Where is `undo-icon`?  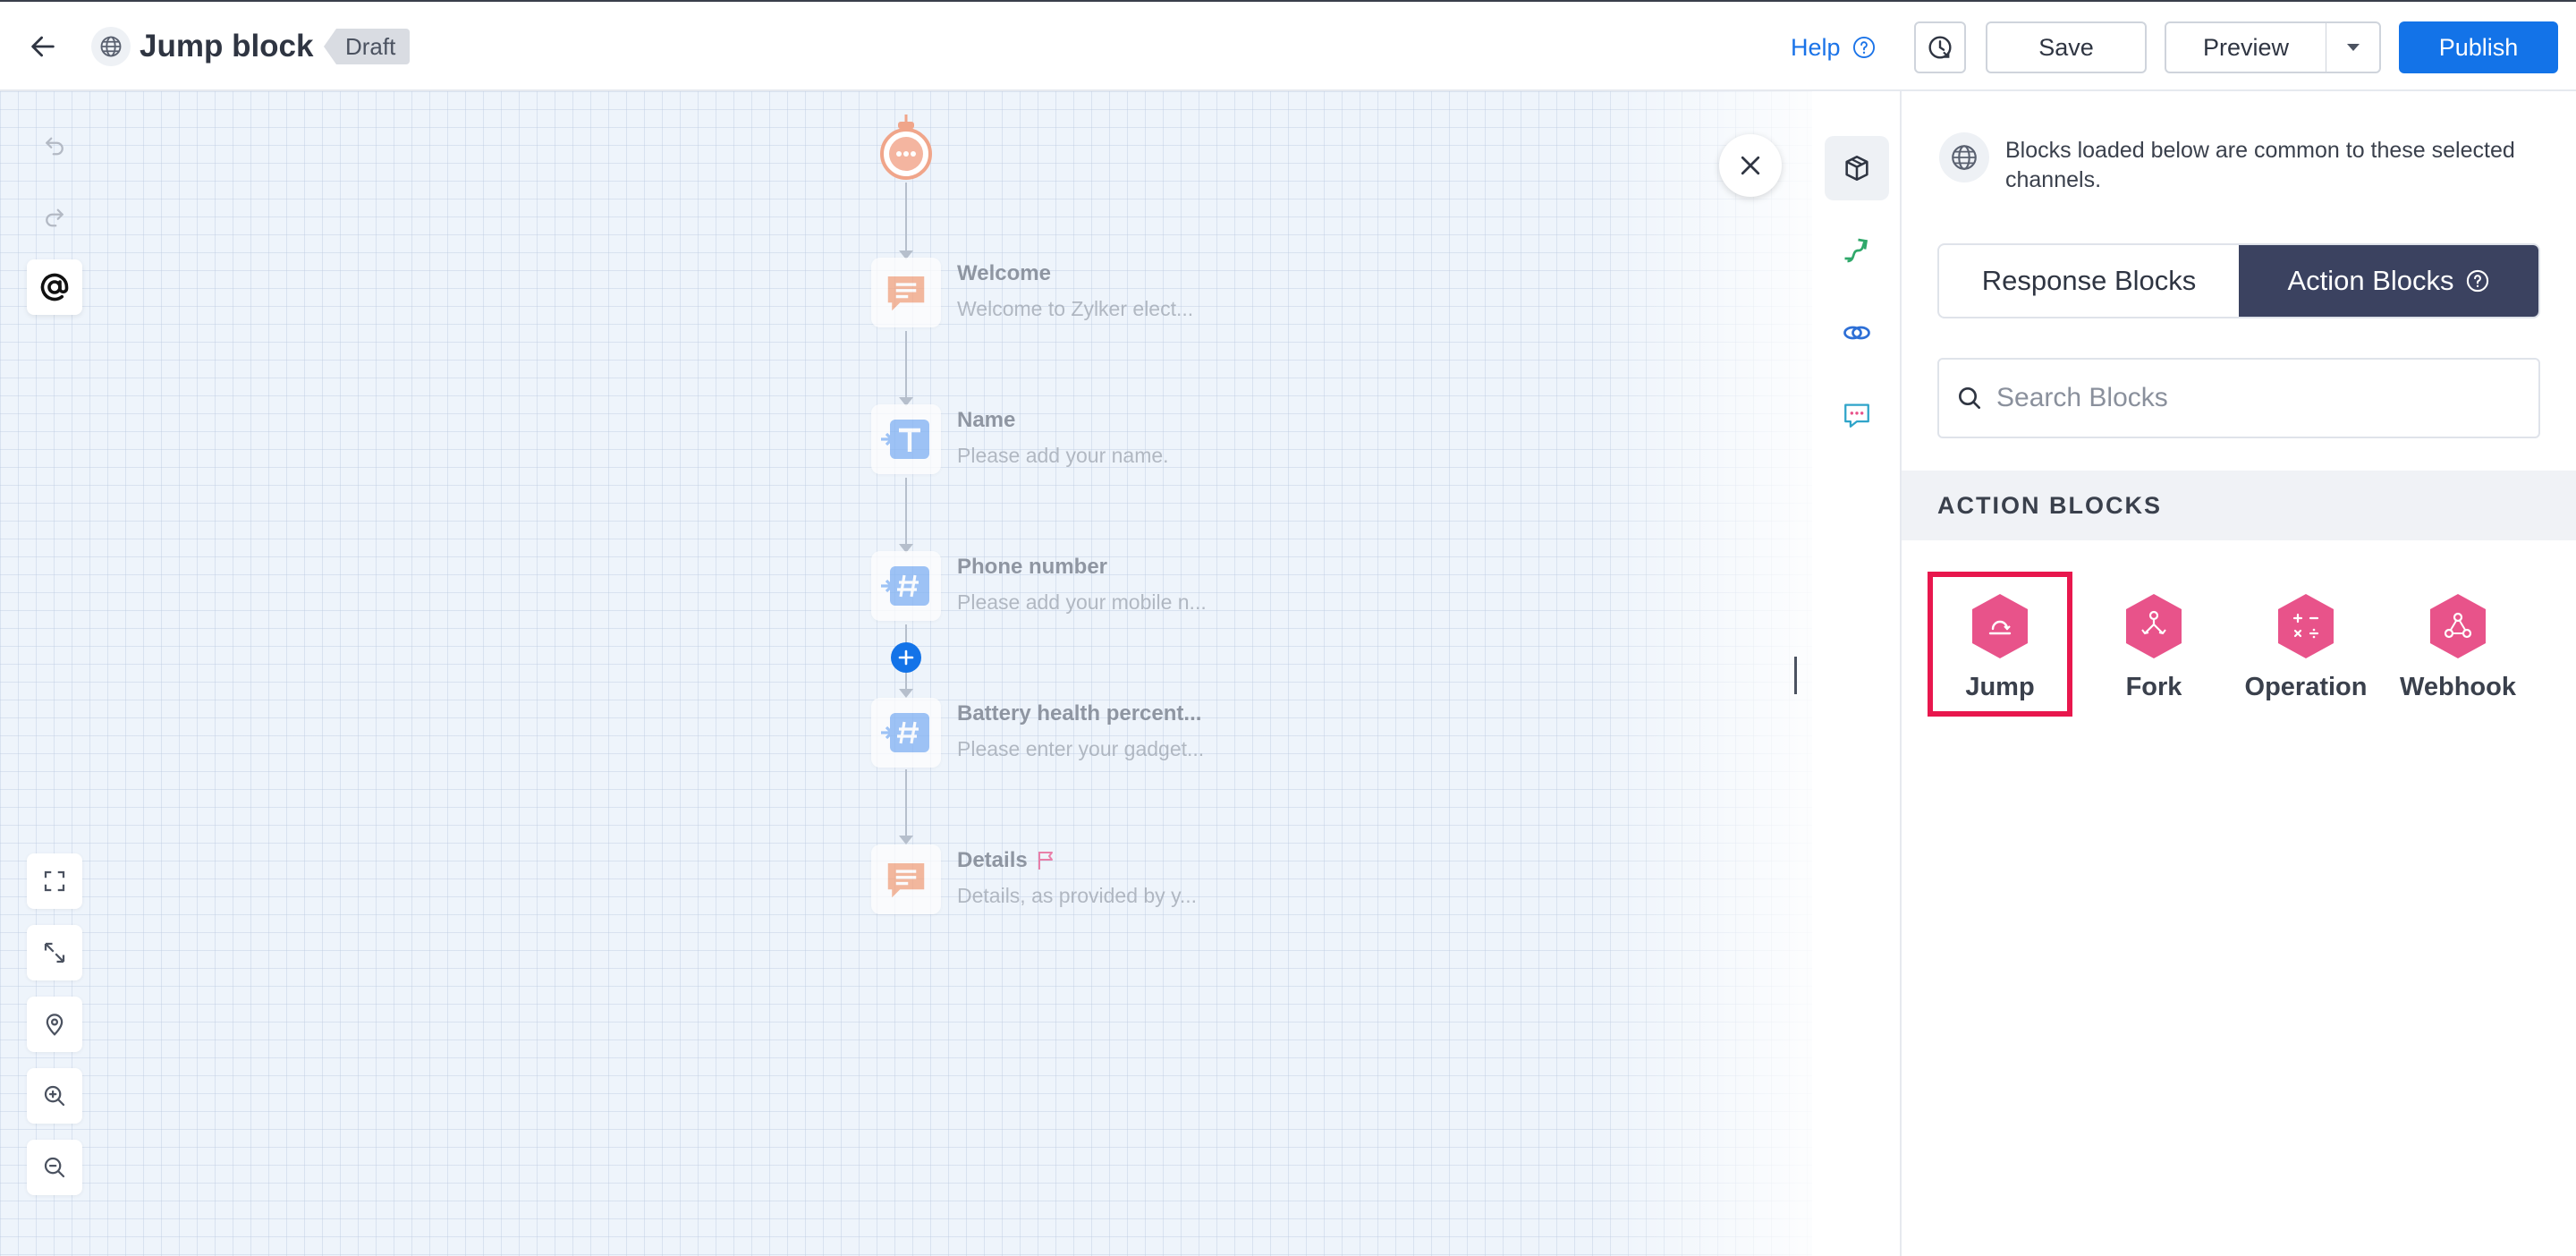
undo-icon is located at coordinates (55, 147).